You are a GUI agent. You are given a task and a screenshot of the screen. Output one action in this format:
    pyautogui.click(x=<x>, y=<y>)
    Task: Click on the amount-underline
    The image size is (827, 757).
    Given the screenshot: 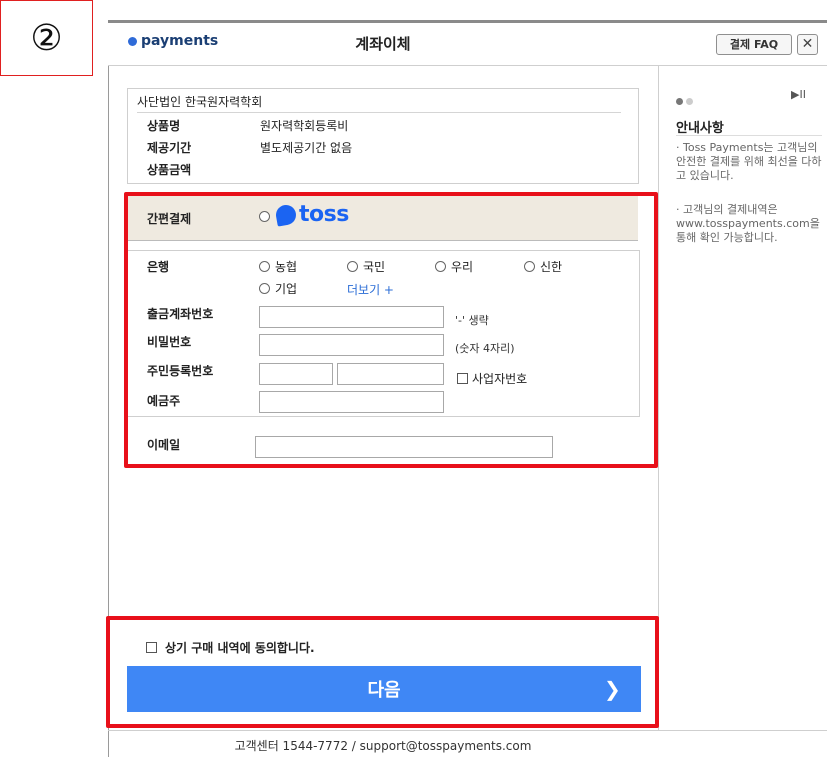 What is the action you would take?
    pyautogui.click(x=313, y=183)
    